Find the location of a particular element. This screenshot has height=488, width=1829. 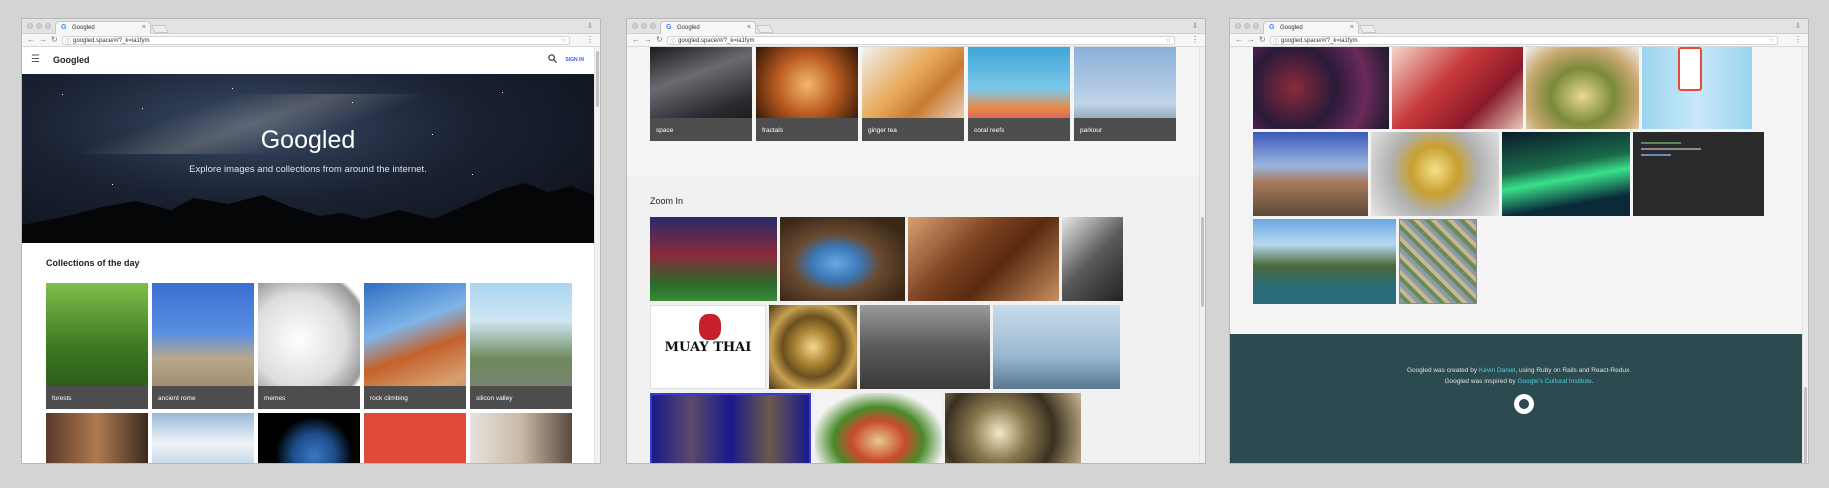

footer-text: , using Ruby on Rails and React-Redux. is located at coordinates (1573, 370).